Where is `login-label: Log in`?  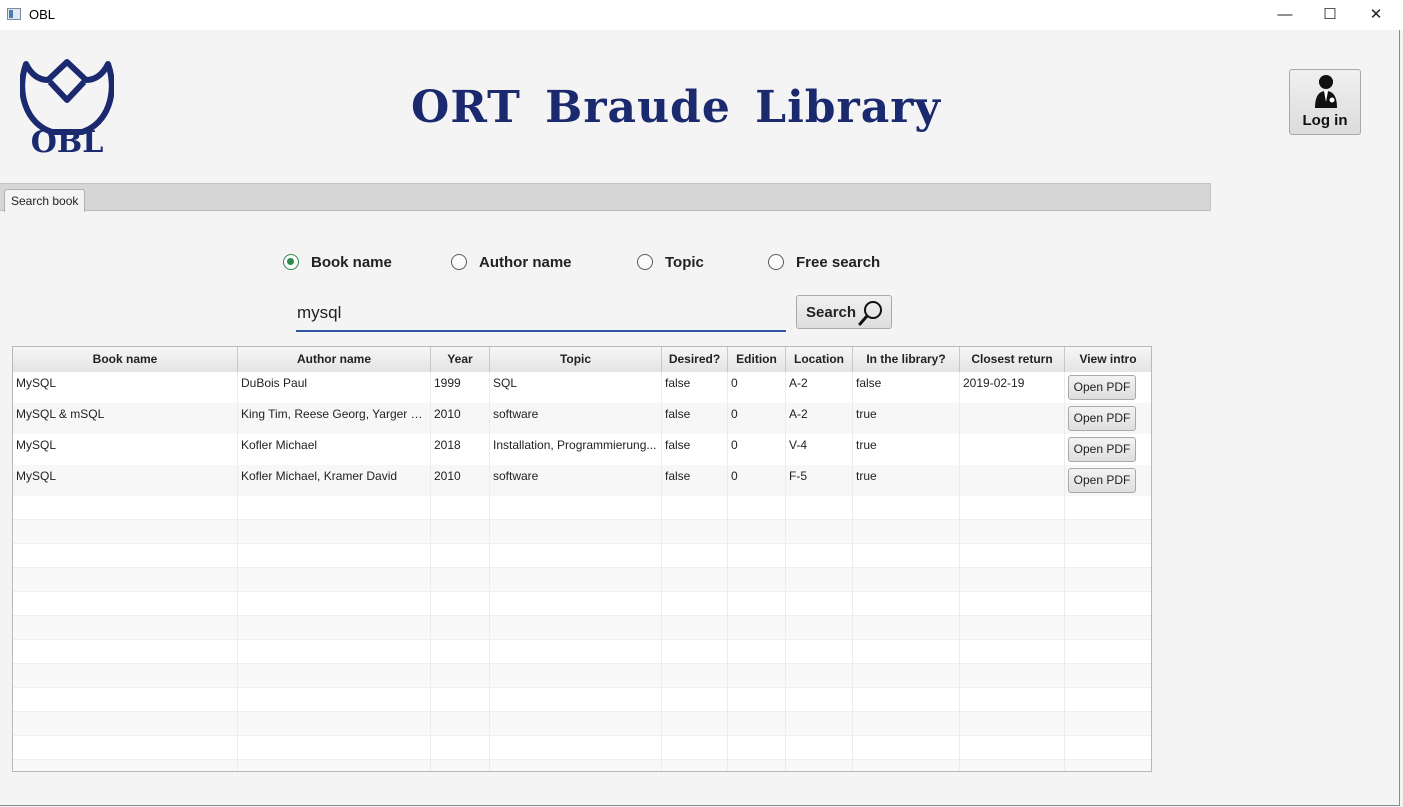
login-label: Log in is located at coordinates (1325, 120).